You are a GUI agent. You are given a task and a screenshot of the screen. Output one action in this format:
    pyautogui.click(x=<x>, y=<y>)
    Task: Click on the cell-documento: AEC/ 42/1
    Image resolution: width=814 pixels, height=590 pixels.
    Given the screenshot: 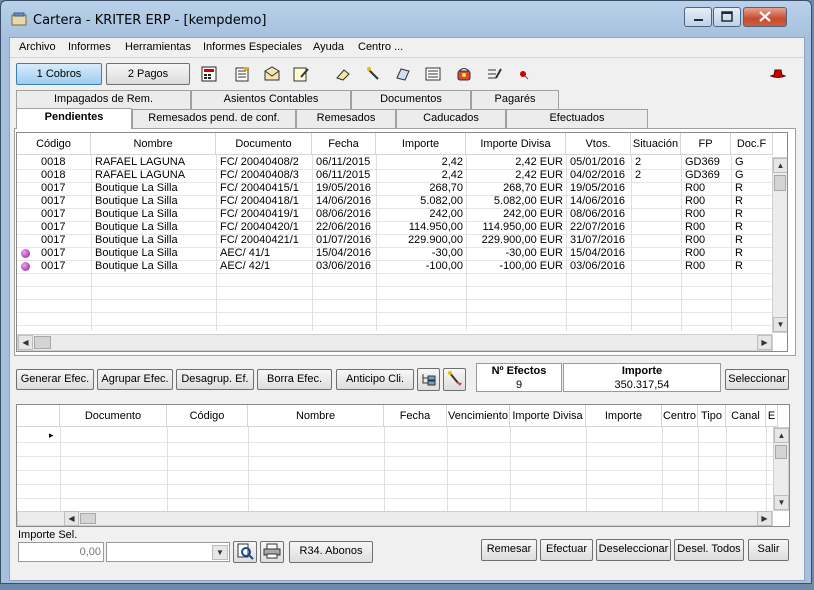 What is the action you would take?
    pyautogui.click(x=266, y=266)
    